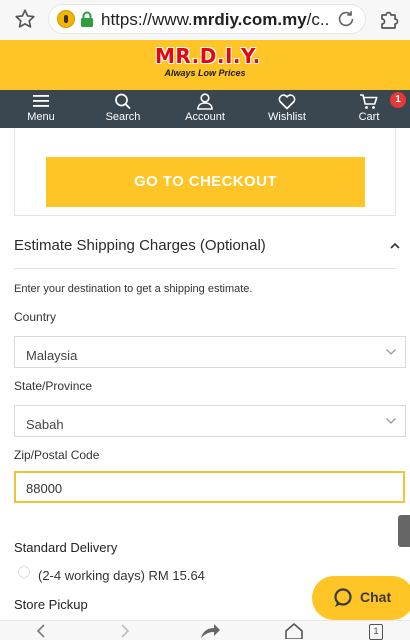  I want to click on url-domain: mrdiy.com.my, so click(249, 19).